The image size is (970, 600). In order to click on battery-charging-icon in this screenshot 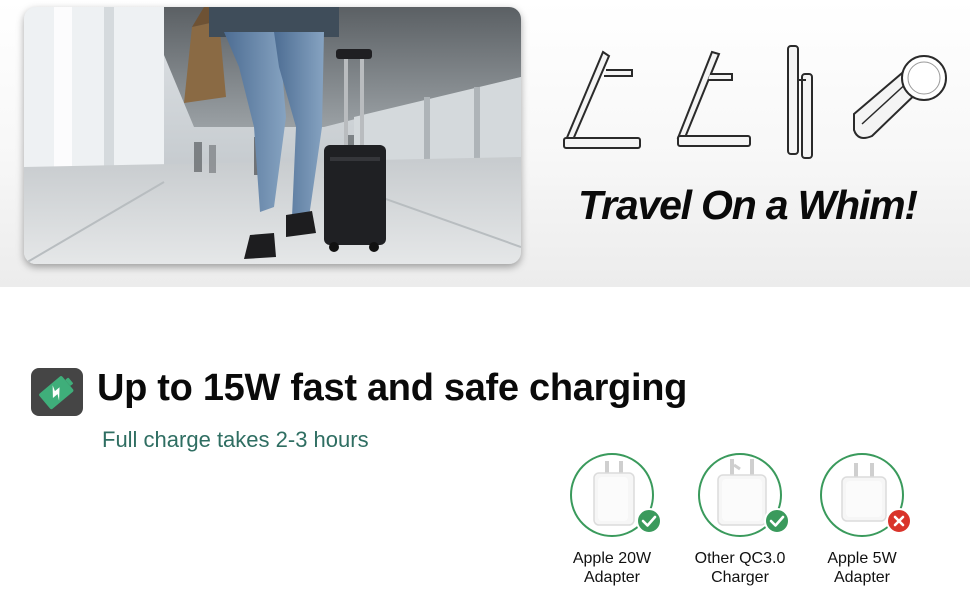, I will do `click(56, 393)`.